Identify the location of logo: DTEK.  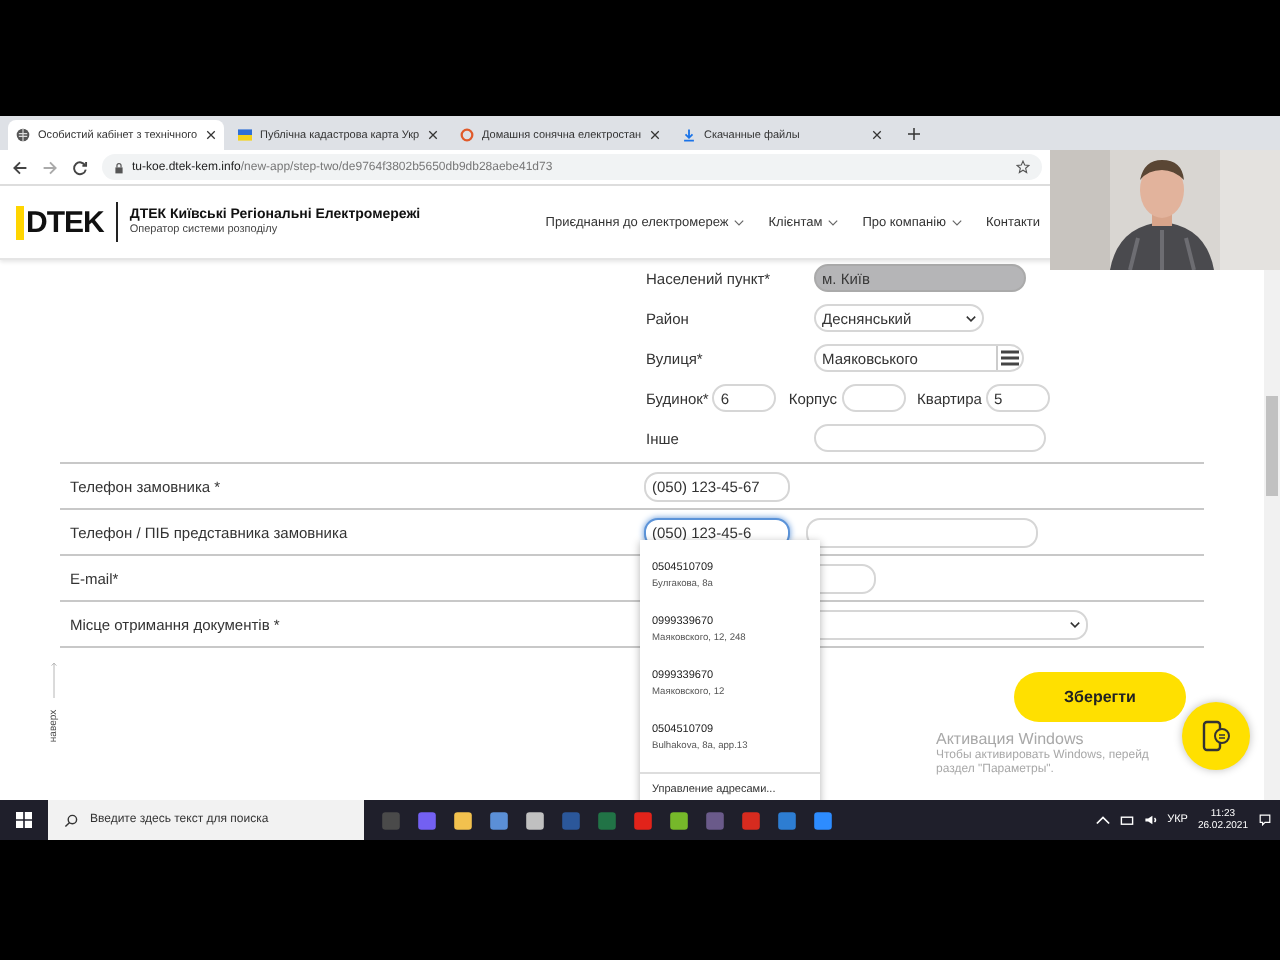
(60, 222).